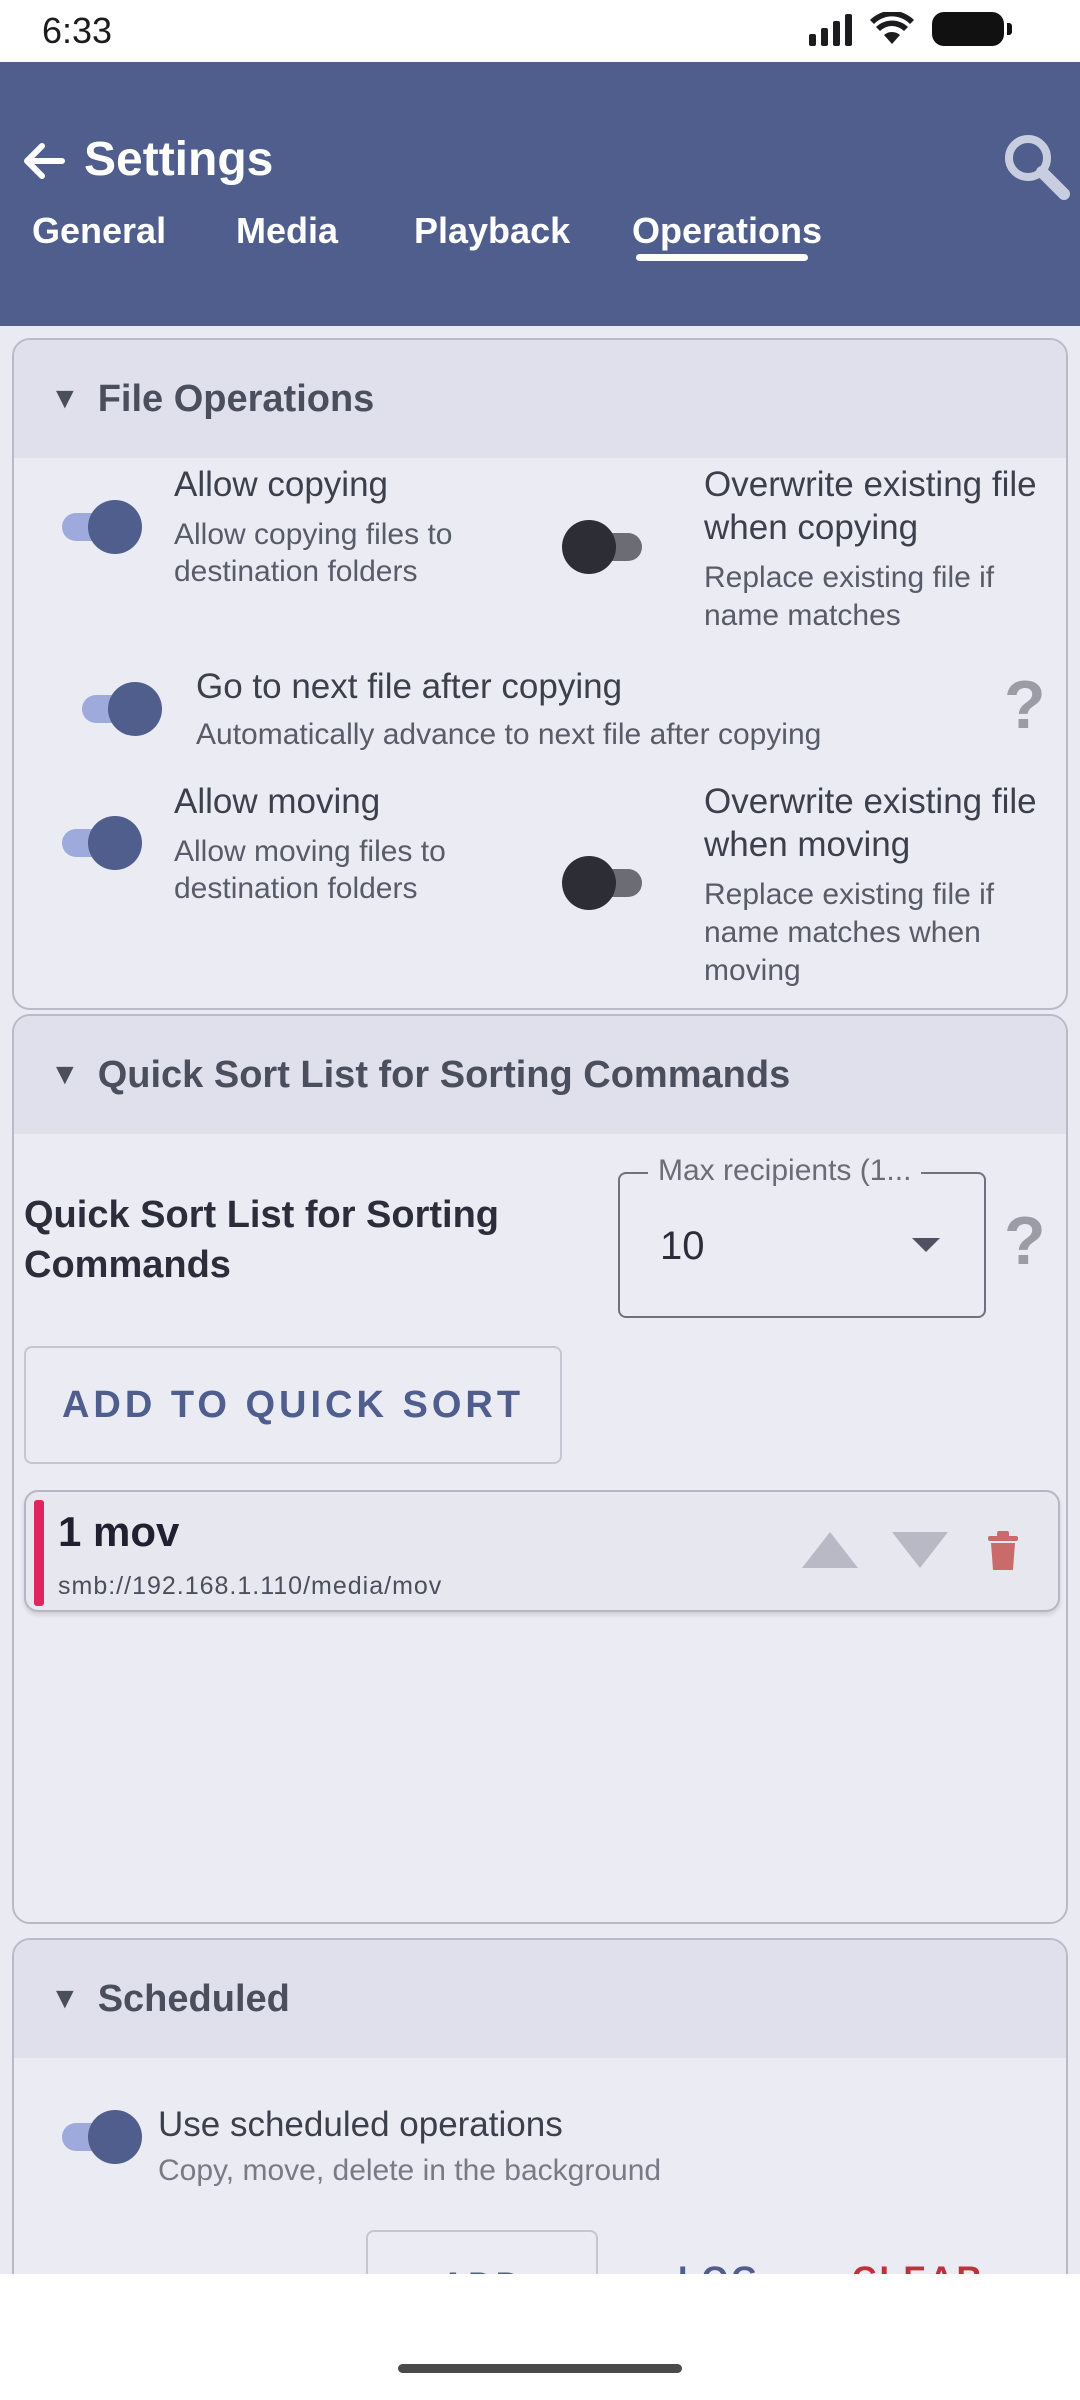 This screenshot has height=2400, width=1080. I want to click on allow-moving-toggle, so click(100, 843).